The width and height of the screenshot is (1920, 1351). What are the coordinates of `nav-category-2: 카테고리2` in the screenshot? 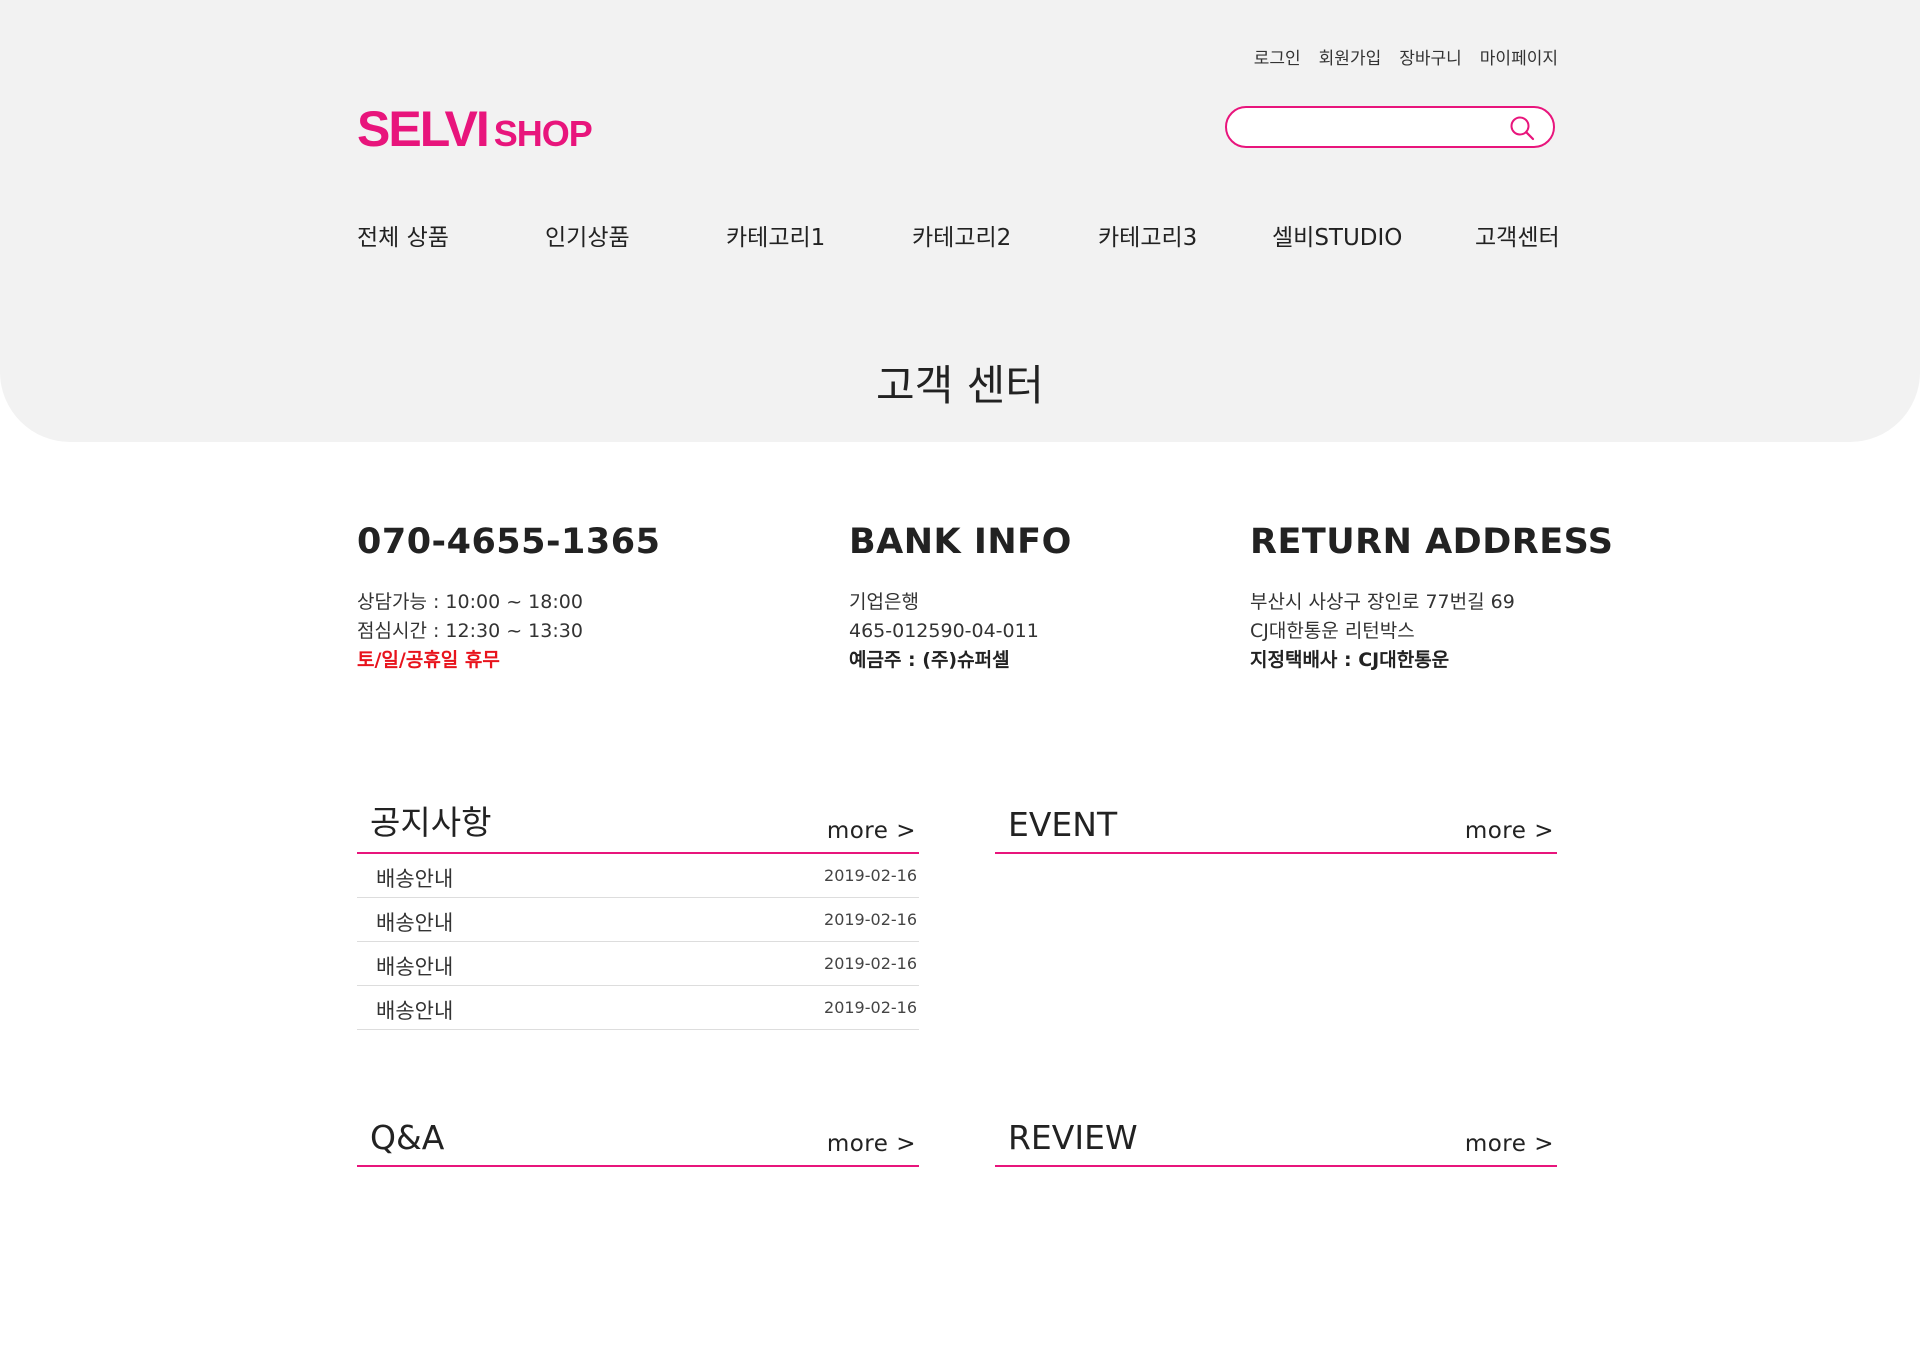 It's located at (961, 235).